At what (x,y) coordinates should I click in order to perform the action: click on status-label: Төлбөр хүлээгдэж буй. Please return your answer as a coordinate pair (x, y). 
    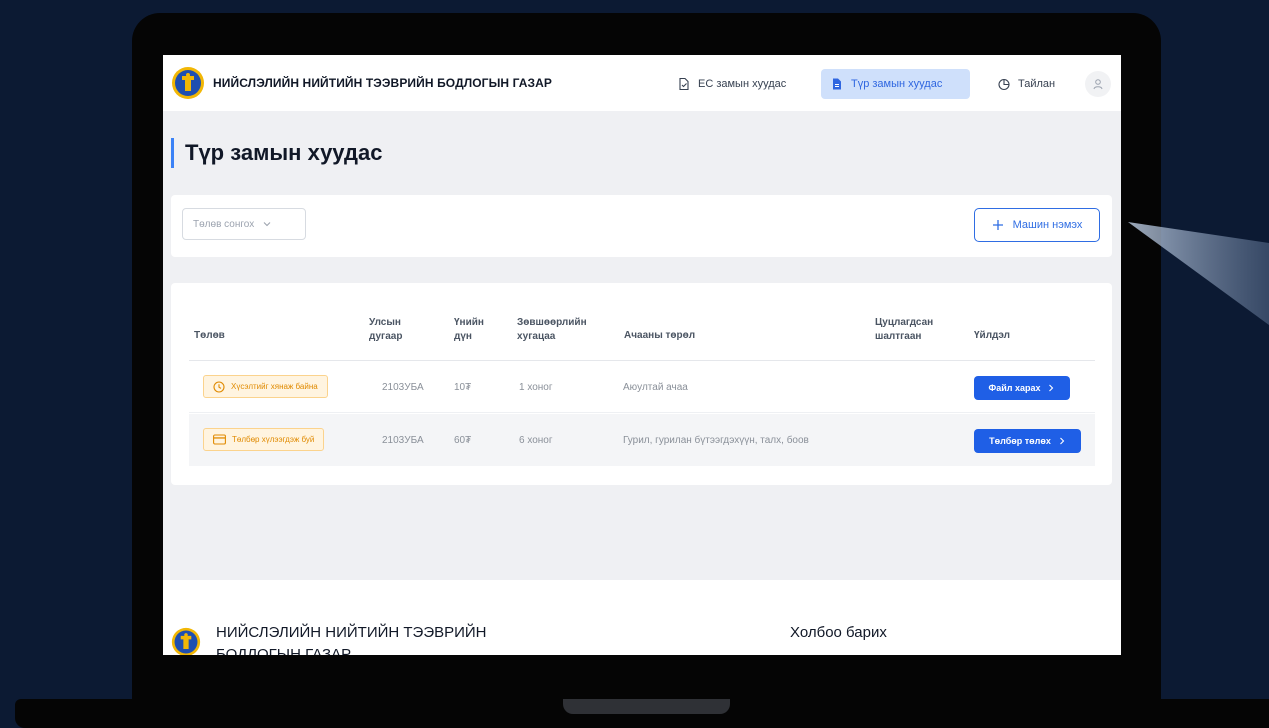
    Looking at the image, I should click on (273, 439).